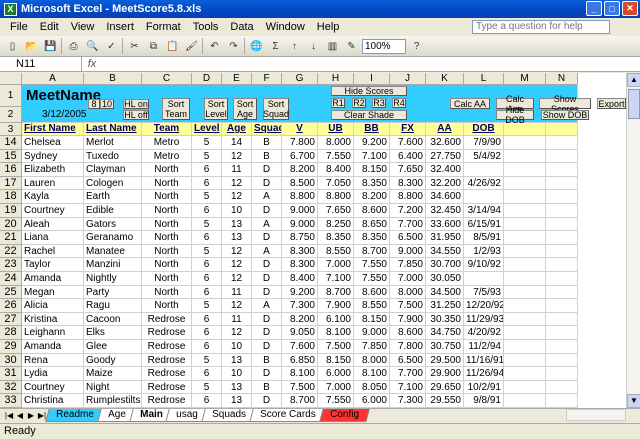 The image size is (640, 439). Describe the element at coordinates (484, 265) in the screenshot. I see `cell-l23: 9/10/92` at that location.